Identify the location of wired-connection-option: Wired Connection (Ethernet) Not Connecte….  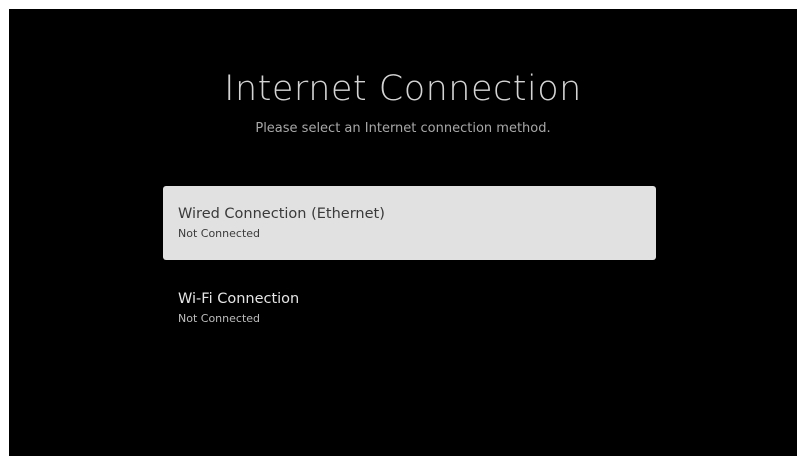
(409, 223).